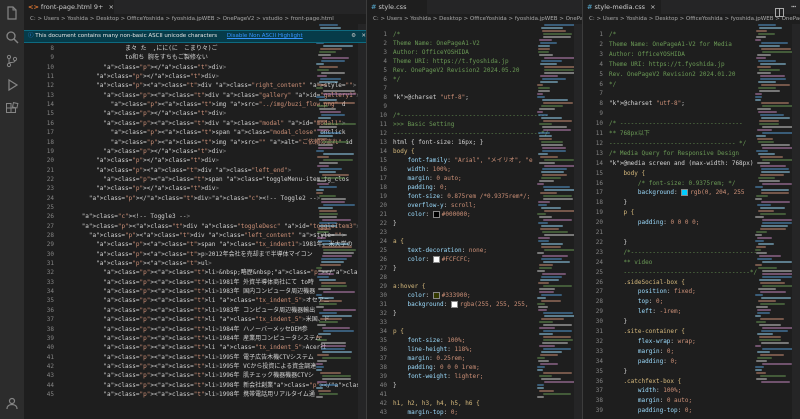 Image resolution: width=800 pixels, height=419 pixels. Describe the element at coordinates (12, 13) in the screenshot. I see `files-icon` at that location.